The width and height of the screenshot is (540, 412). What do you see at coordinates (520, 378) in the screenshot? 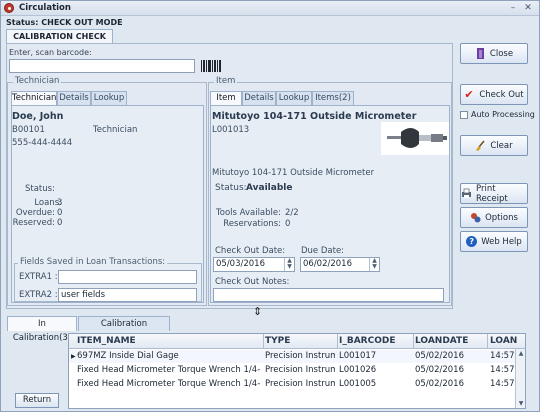
I see `vertical-scrollbar: ▲ ▼` at bounding box center [520, 378].